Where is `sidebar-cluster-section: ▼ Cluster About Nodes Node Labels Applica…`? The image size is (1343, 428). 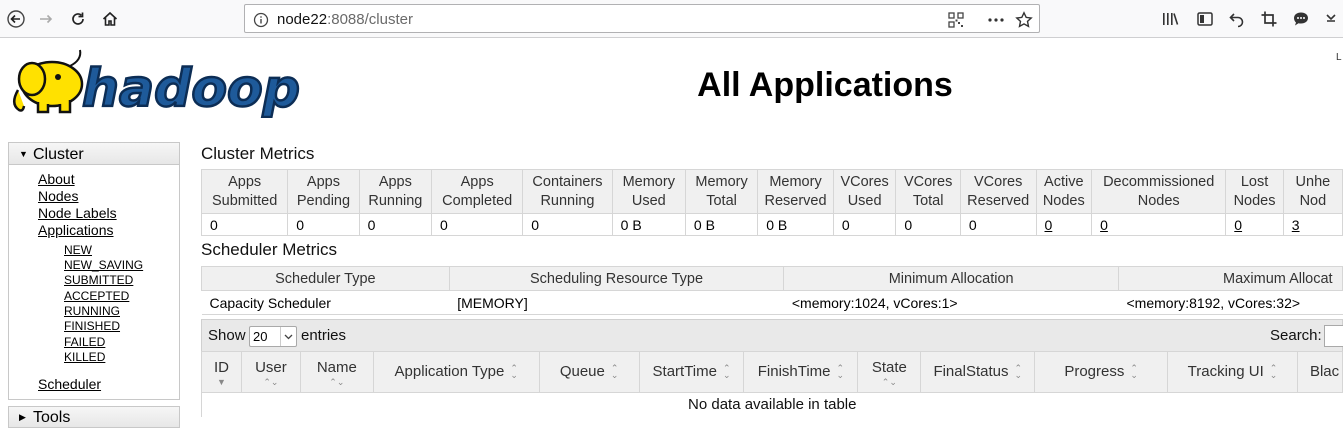 sidebar-cluster-section: ▼ Cluster About Nodes Node Labels Applica… is located at coordinates (94, 271).